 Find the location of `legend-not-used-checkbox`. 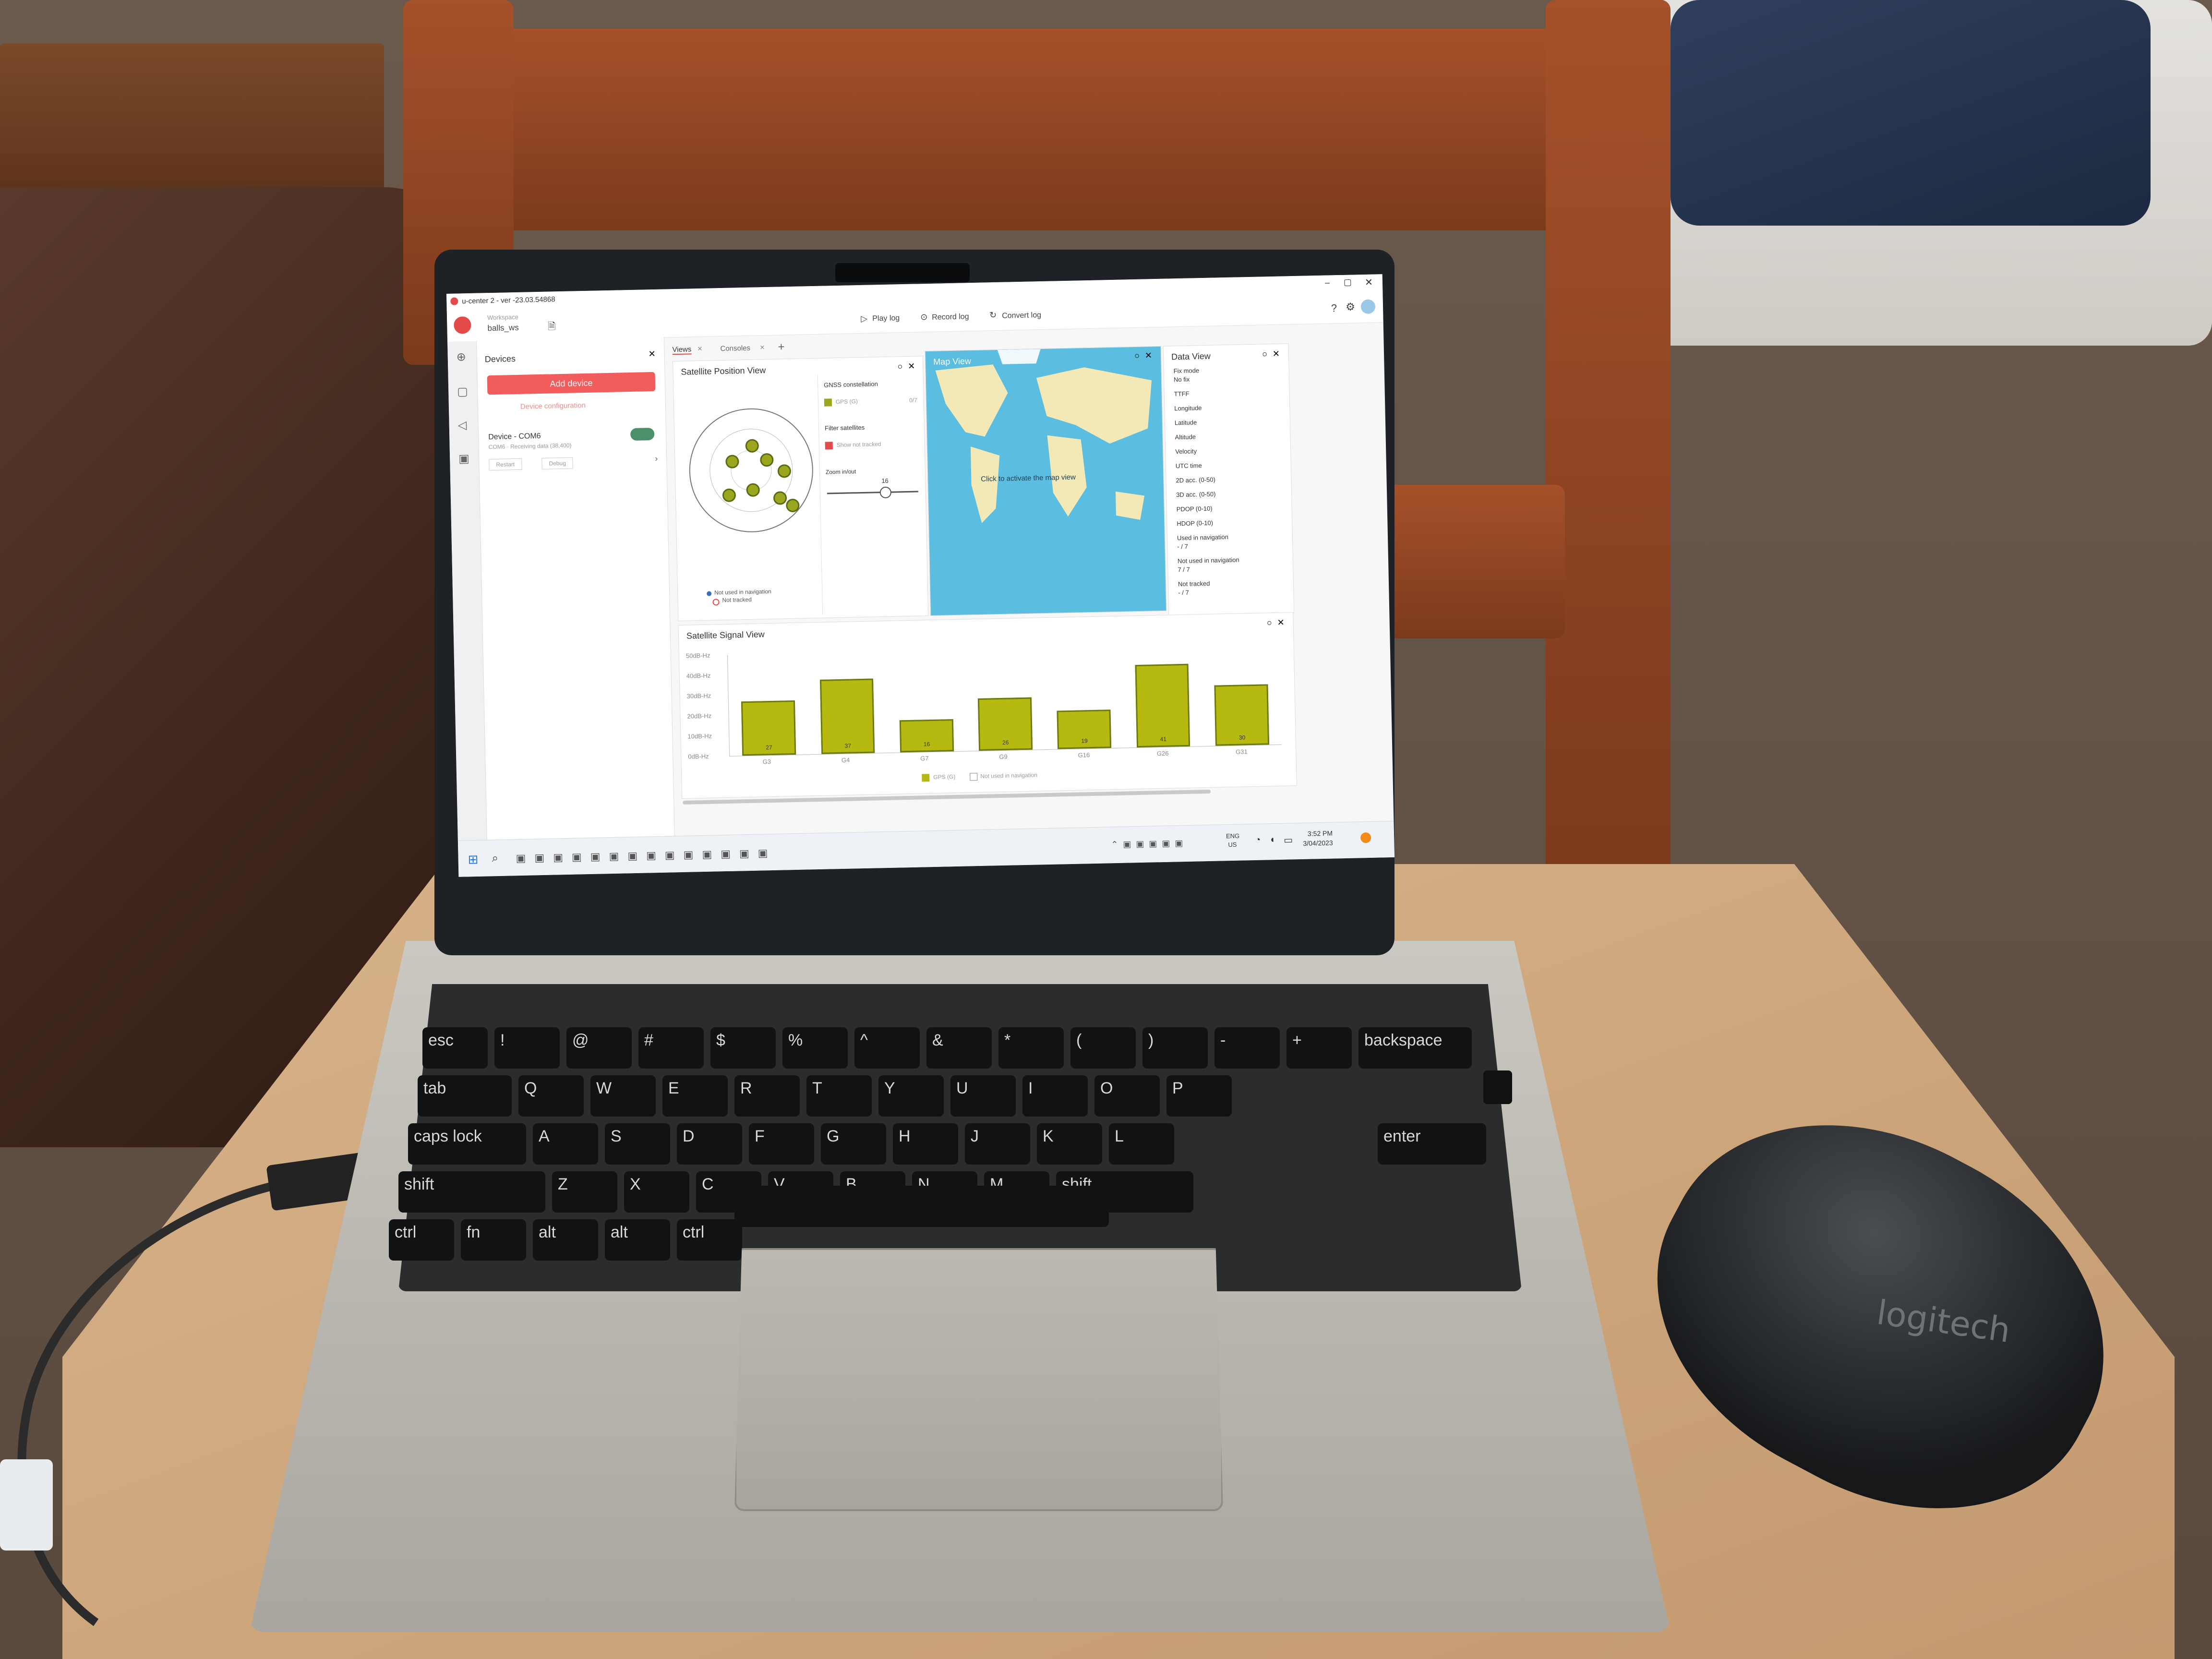

legend-not-used-checkbox is located at coordinates (974, 777).